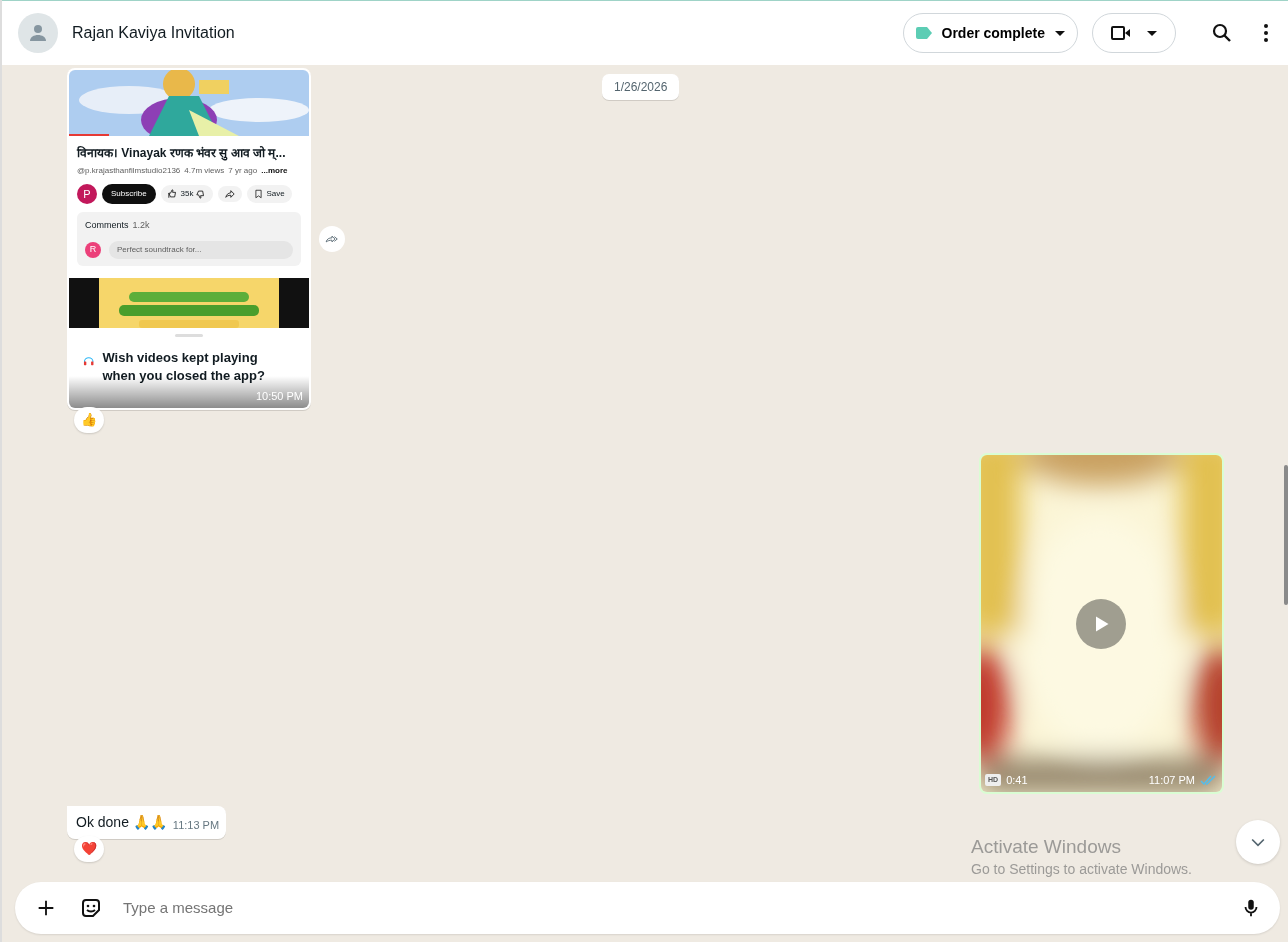  What do you see at coordinates (1134, 33) in the screenshot?
I see `video-call-button` at bounding box center [1134, 33].